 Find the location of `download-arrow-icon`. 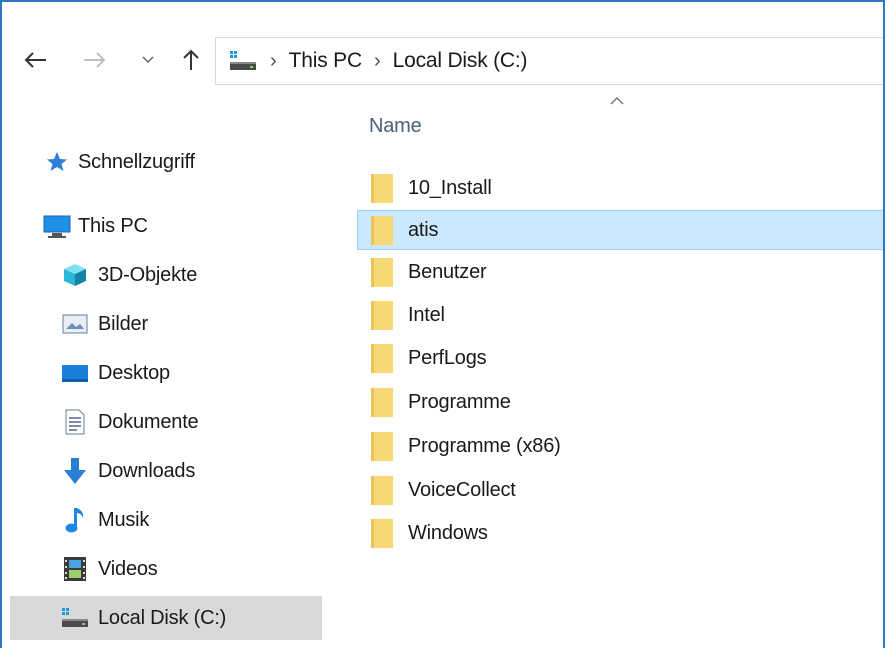

download-arrow-icon is located at coordinates (75, 471).